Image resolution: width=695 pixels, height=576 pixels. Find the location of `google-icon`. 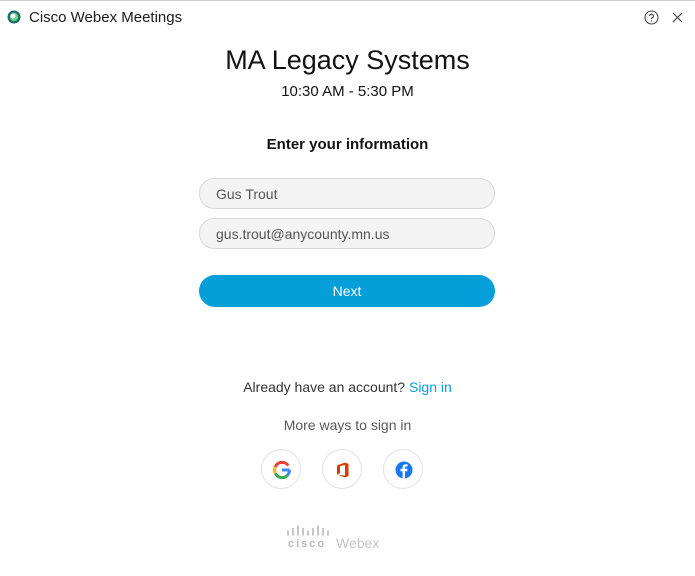

google-icon is located at coordinates (282, 470).